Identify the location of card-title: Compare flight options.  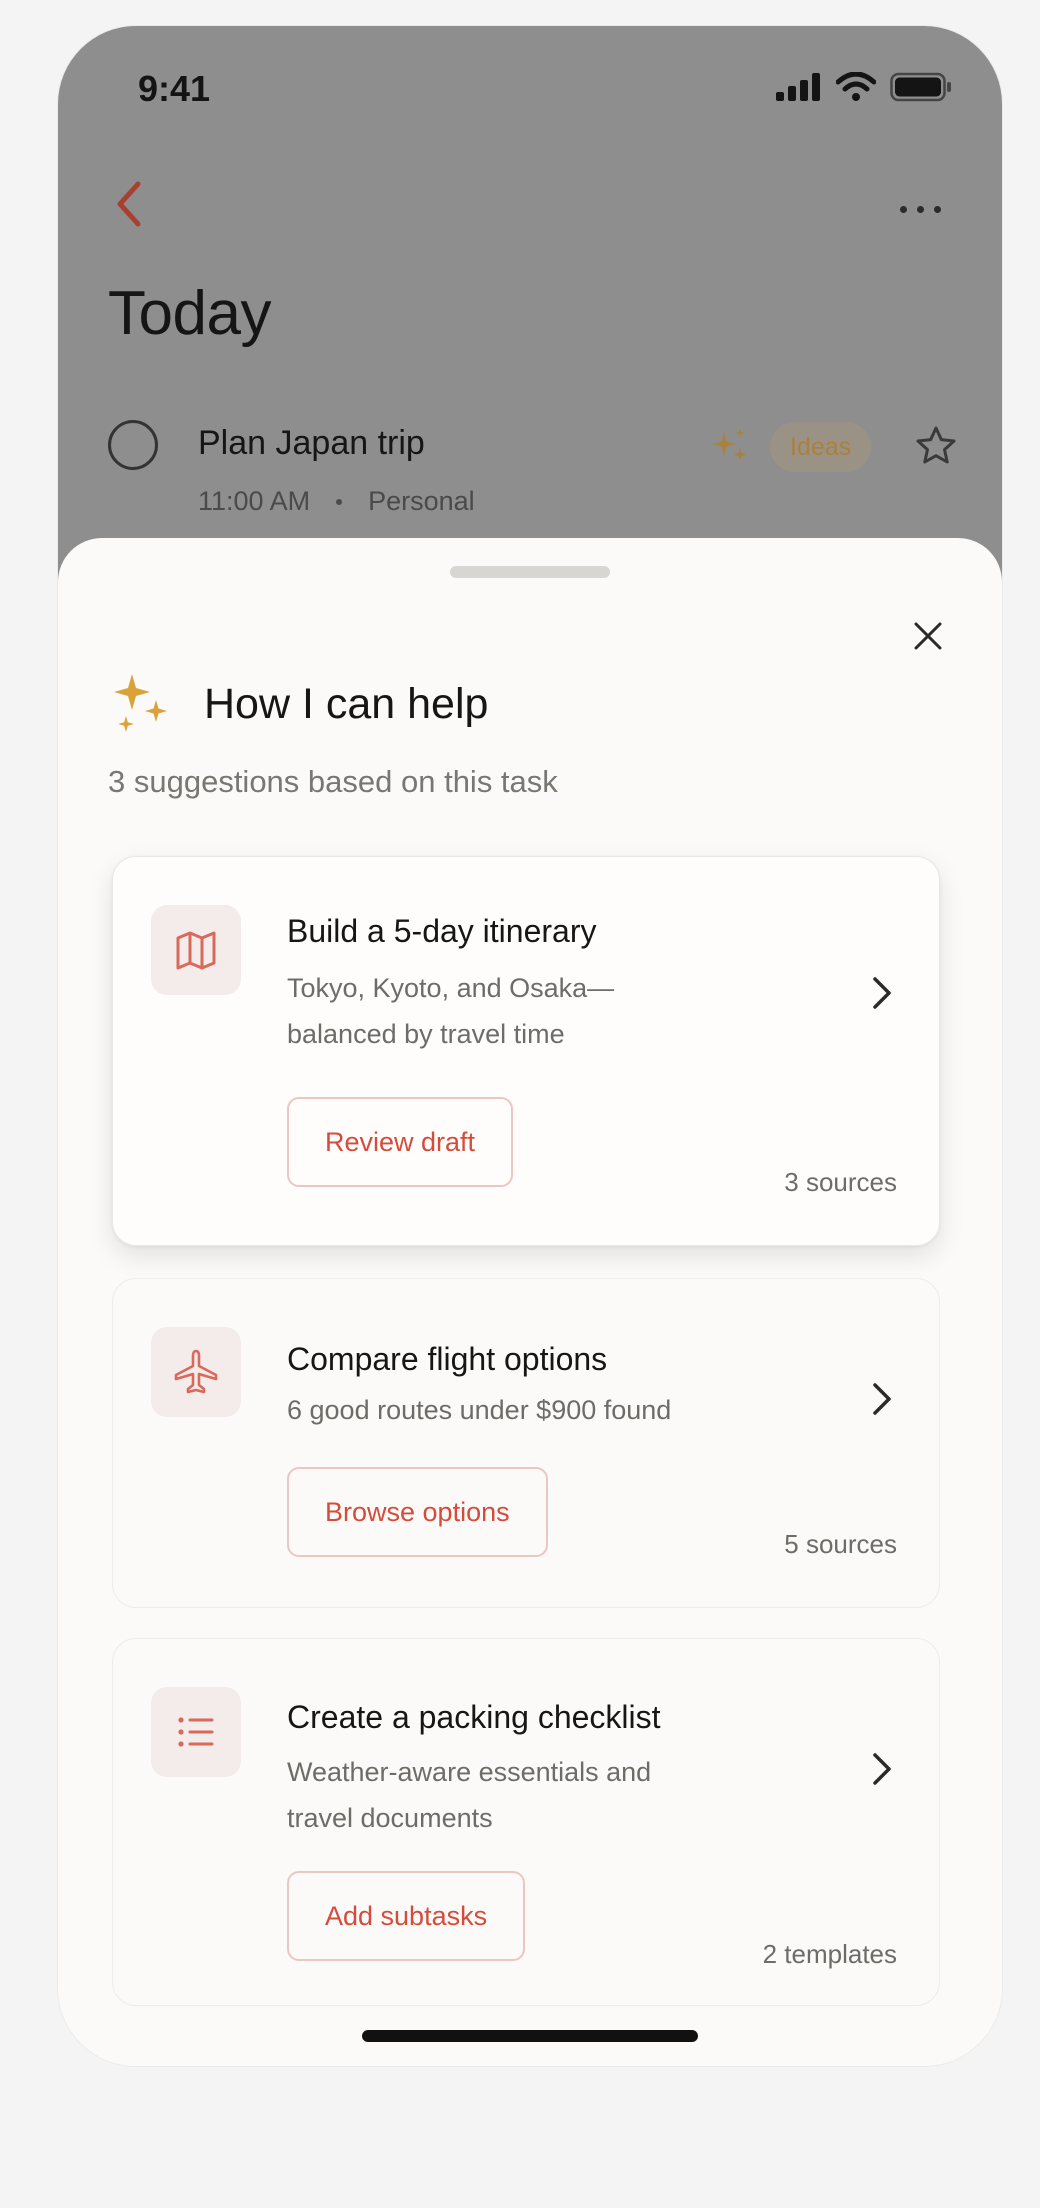
(447, 1359).